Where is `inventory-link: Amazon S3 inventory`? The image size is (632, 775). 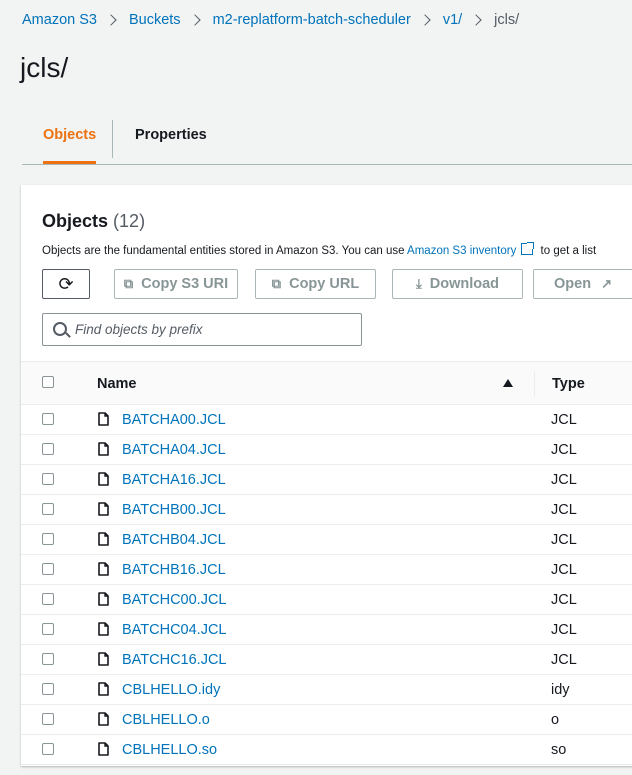 inventory-link: Amazon S3 inventory is located at coordinates (461, 251).